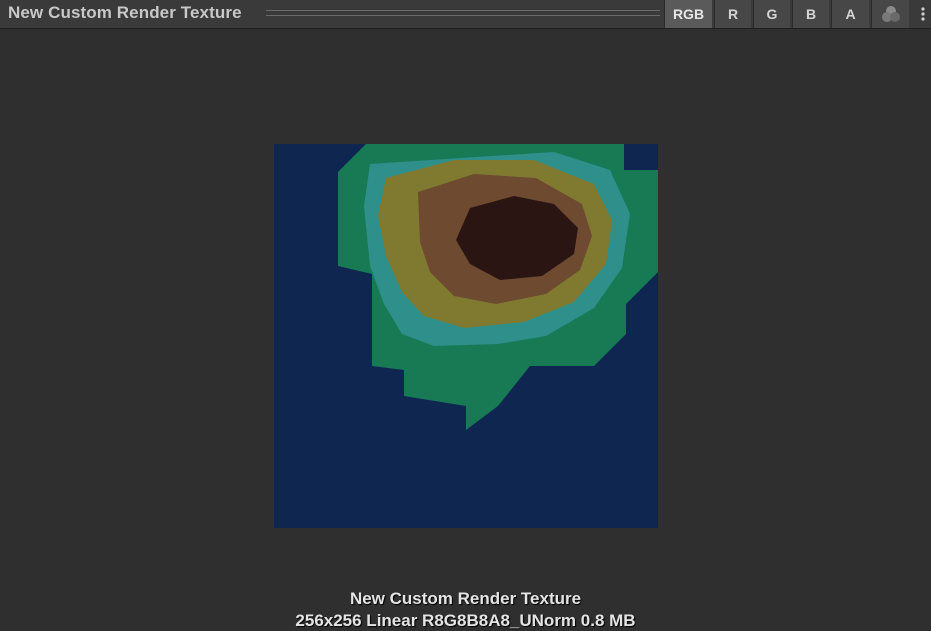 The width and height of the screenshot is (931, 631). I want to click on channel-mix-button, so click(890, 14).